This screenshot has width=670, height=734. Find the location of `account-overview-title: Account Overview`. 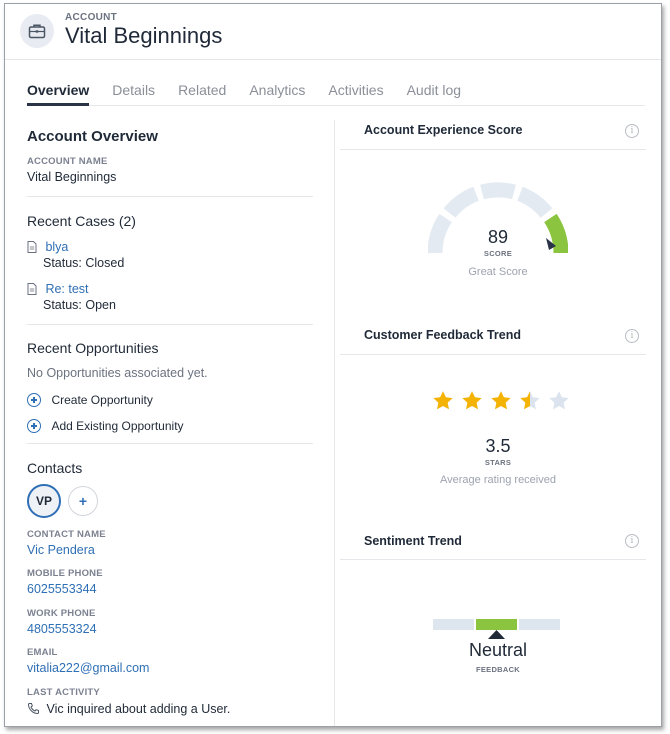

account-overview-title: Account Overview is located at coordinates (92, 136).